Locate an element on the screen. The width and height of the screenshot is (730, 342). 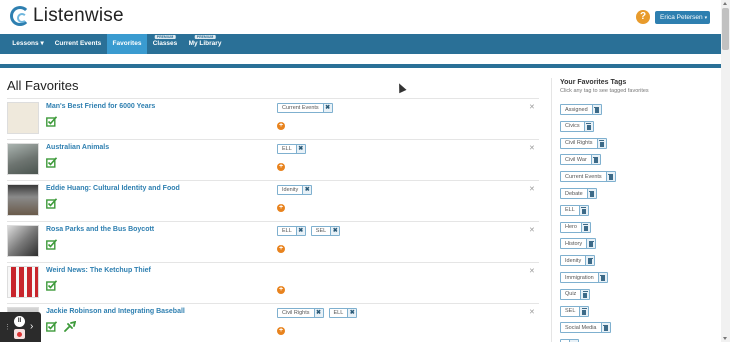
row-tag-list: ELL ✖ is located at coordinates (291, 149).